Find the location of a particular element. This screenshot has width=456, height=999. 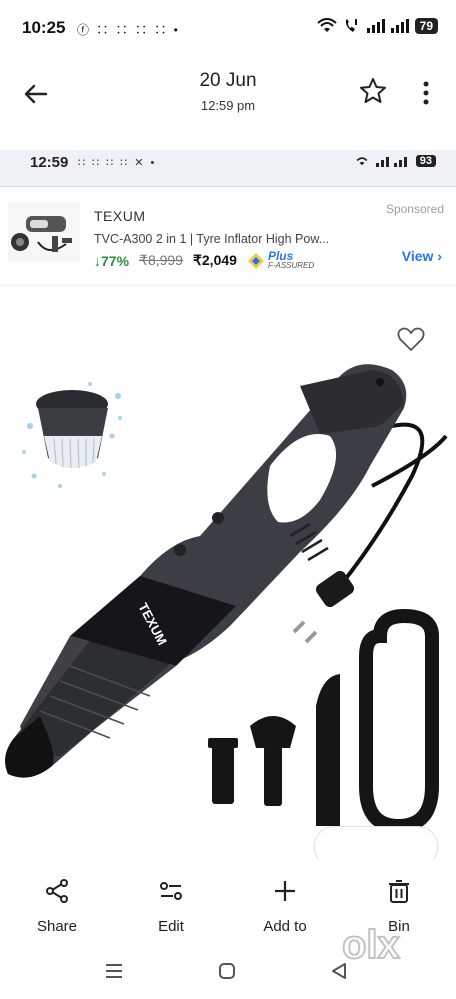

discount-percent: ↓77% is located at coordinates (112, 260).